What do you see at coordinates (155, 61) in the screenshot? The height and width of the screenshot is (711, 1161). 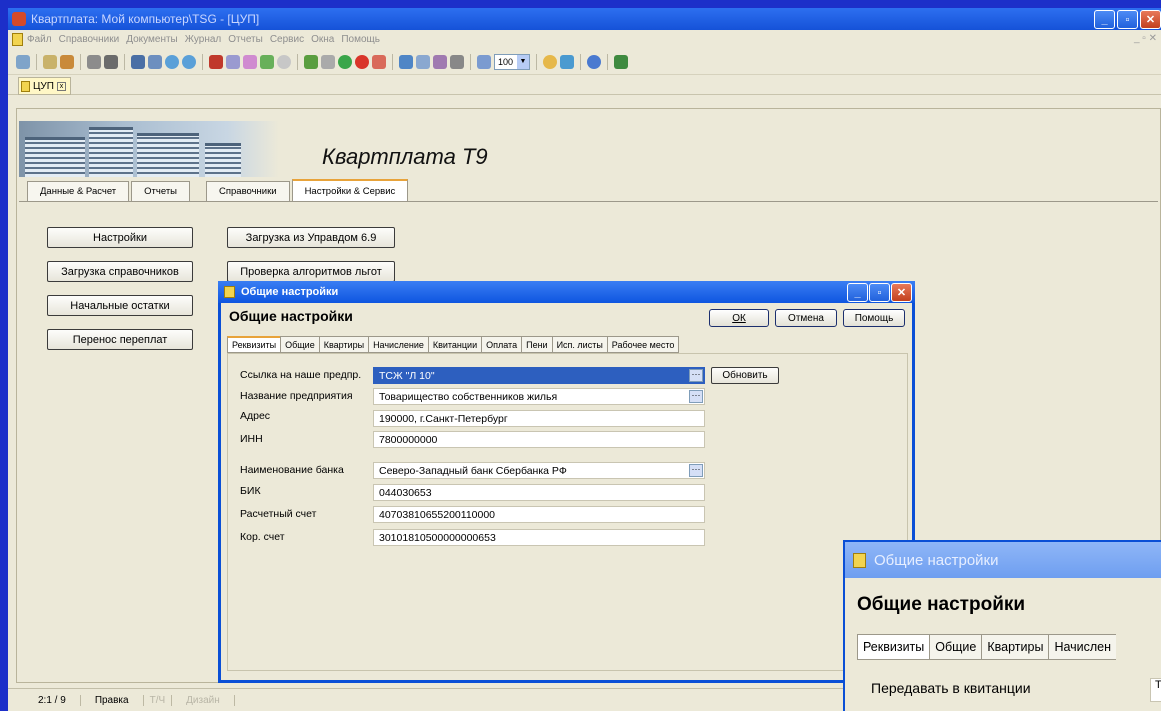 I see `search-next-icon` at bounding box center [155, 61].